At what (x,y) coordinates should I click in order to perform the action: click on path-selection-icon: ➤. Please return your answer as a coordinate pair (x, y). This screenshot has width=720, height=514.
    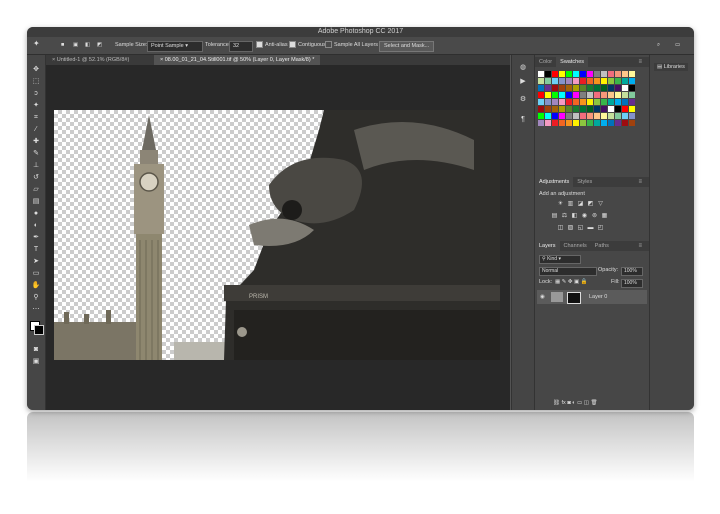
    Looking at the image, I should click on (36, 262).